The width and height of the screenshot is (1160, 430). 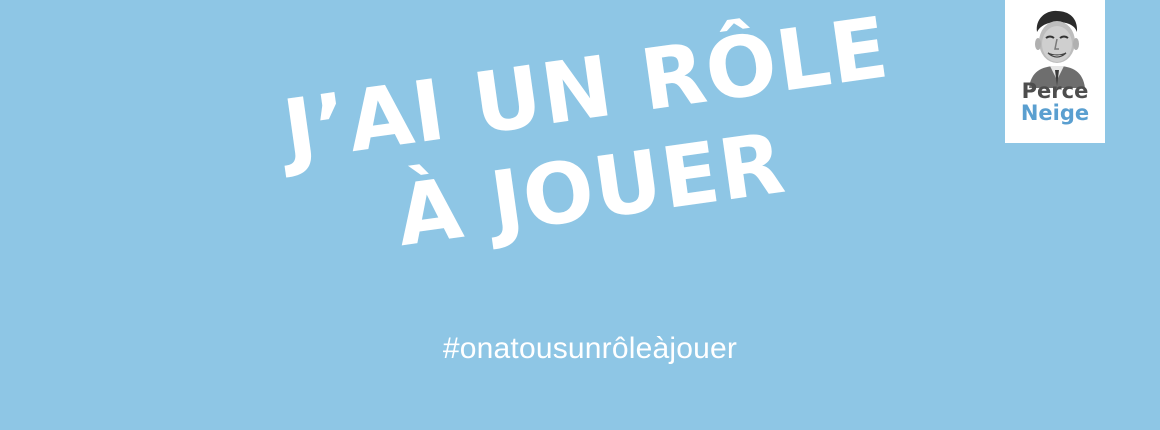 What do you see at coordinates (1057, 49) in the screenshot?
I see `man-portrait-icon` at bounding box center [1057, 49].